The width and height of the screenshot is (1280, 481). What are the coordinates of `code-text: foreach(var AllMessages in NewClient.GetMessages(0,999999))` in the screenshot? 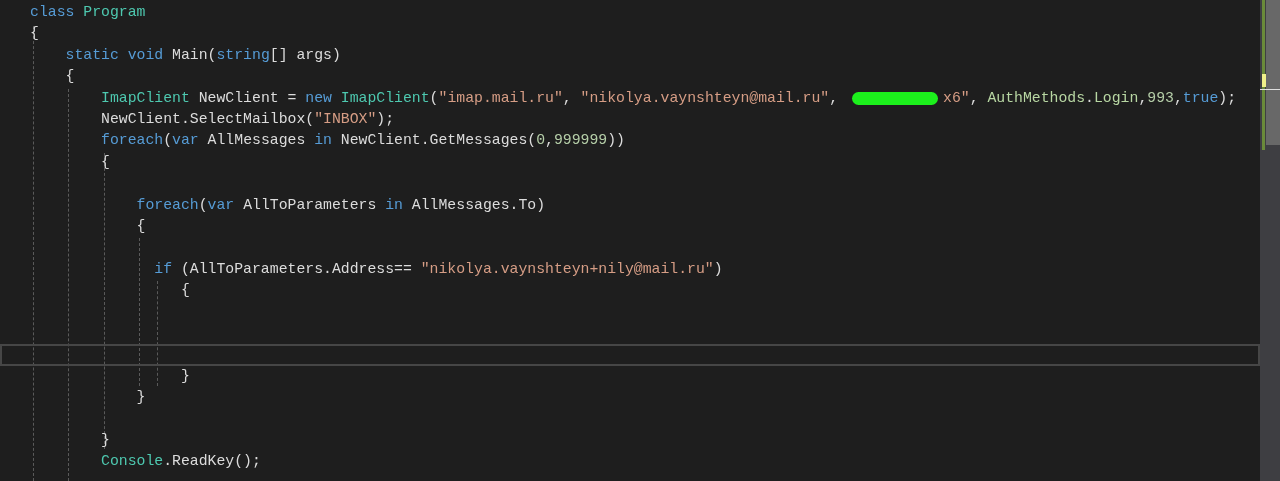 It's located at (362, 141).